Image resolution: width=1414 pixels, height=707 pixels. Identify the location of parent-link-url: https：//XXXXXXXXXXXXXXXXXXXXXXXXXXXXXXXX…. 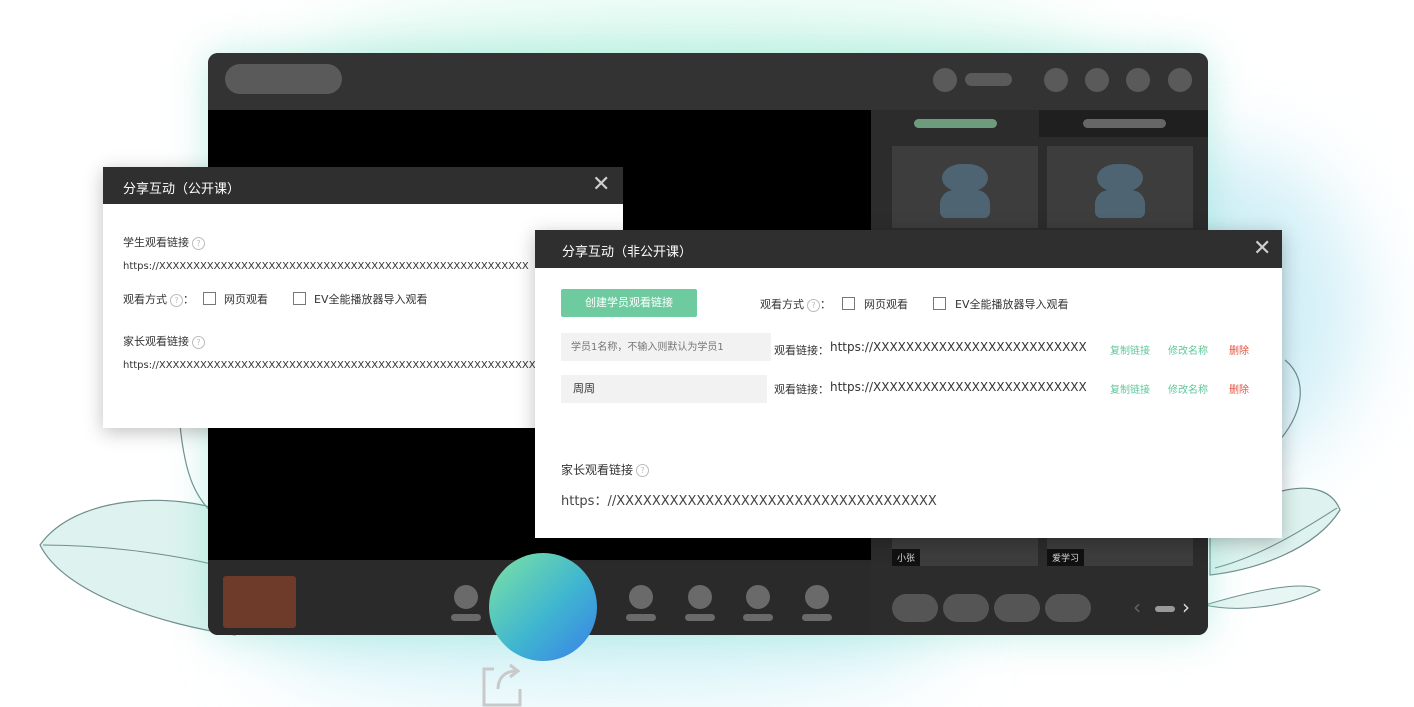
(749, 499).